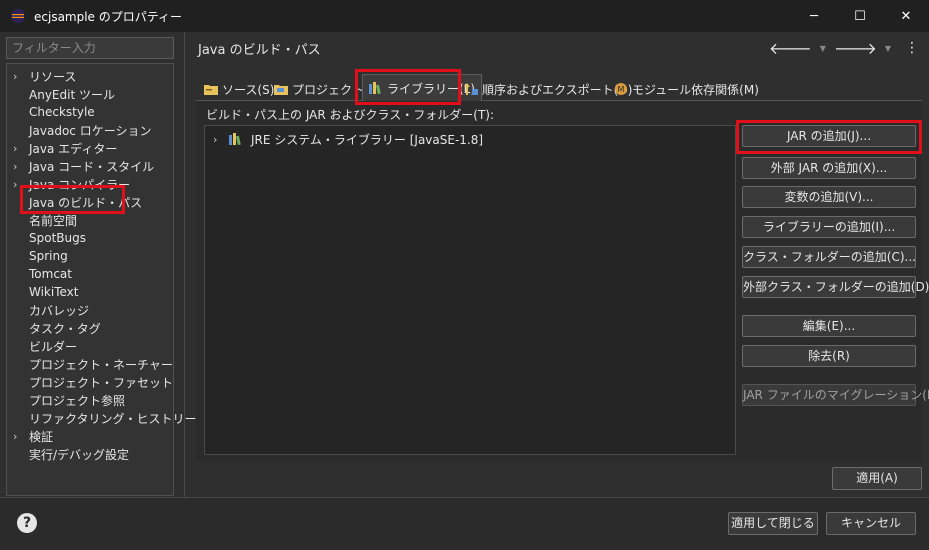 Image resolution: width=929 pixels, height=550 pixels. What do you see at coordinates (79, 454) in the screenshot?
I see `tree-item-label: 実行/デバッグ設定` at bounding box center [79, 454].